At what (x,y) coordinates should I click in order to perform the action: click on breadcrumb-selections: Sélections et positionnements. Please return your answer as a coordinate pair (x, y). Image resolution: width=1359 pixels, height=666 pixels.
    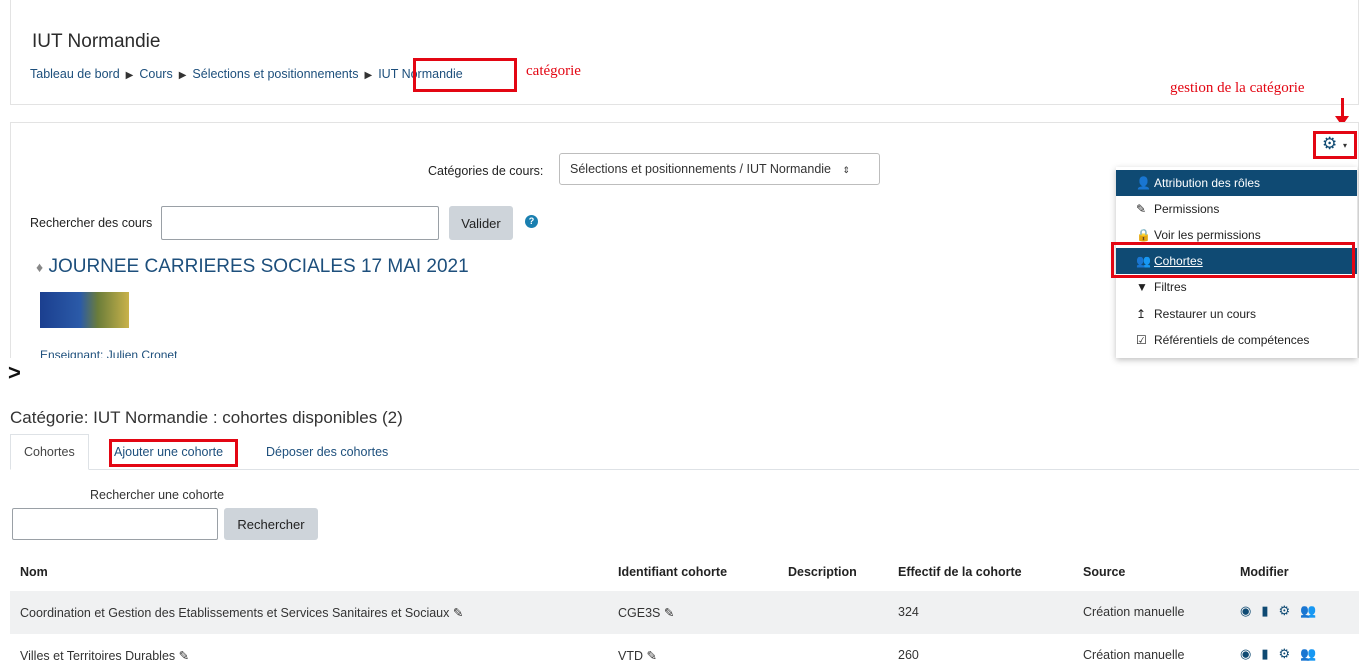
    Looking at the image, I should click on (275, 74).